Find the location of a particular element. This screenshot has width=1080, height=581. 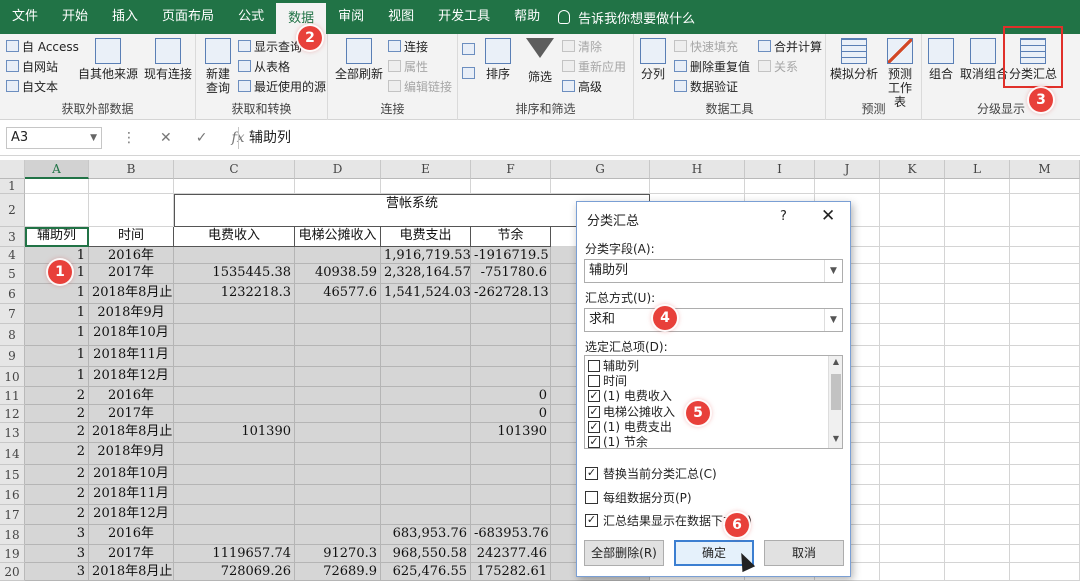

cell: 242377.46 is located at coordinates (511, 554).